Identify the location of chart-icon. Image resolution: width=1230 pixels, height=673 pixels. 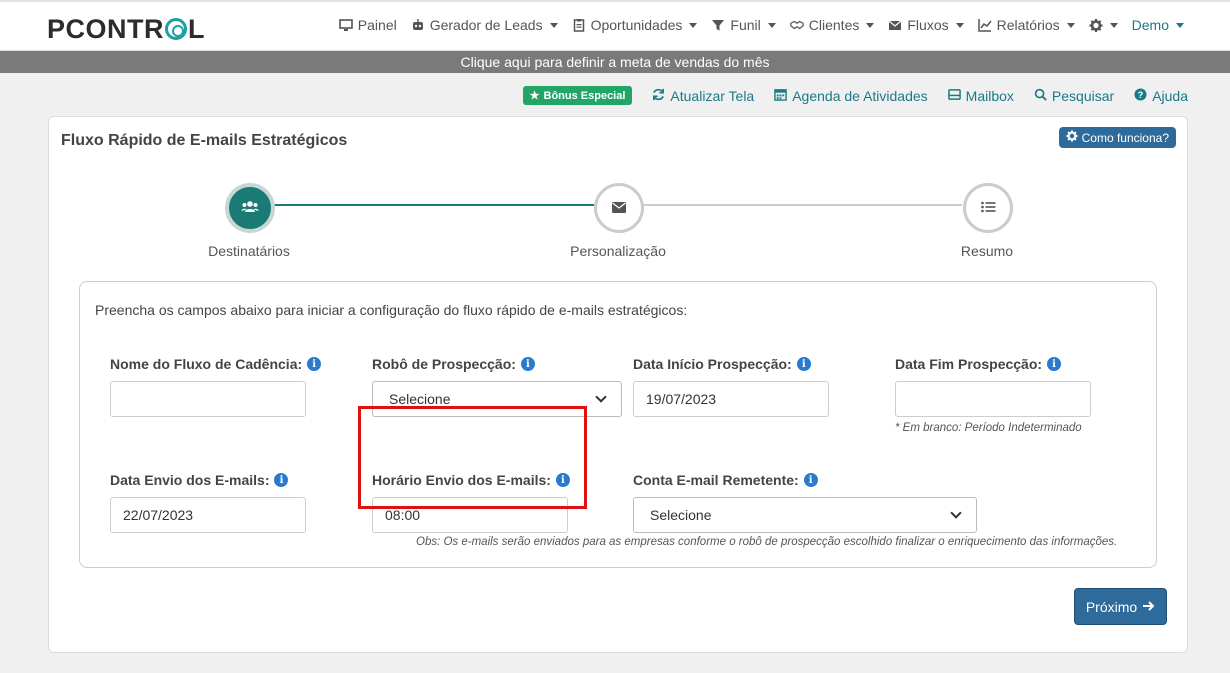
(984, 25).